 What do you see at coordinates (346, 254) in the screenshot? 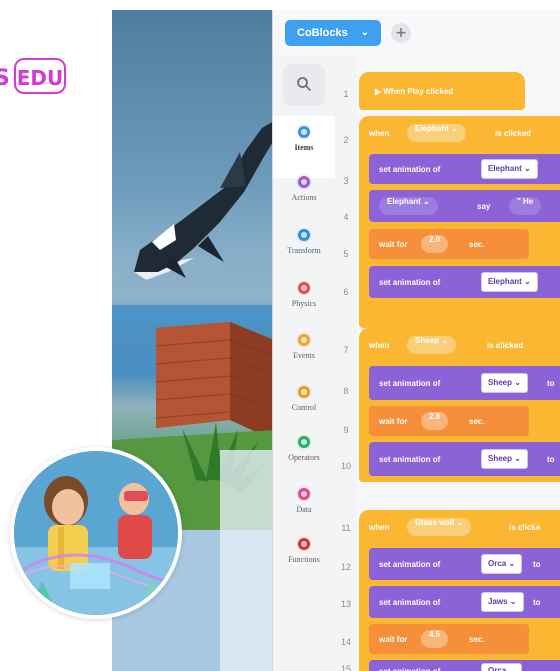
I see `line-number: 5` at bounding box center [346, 254].